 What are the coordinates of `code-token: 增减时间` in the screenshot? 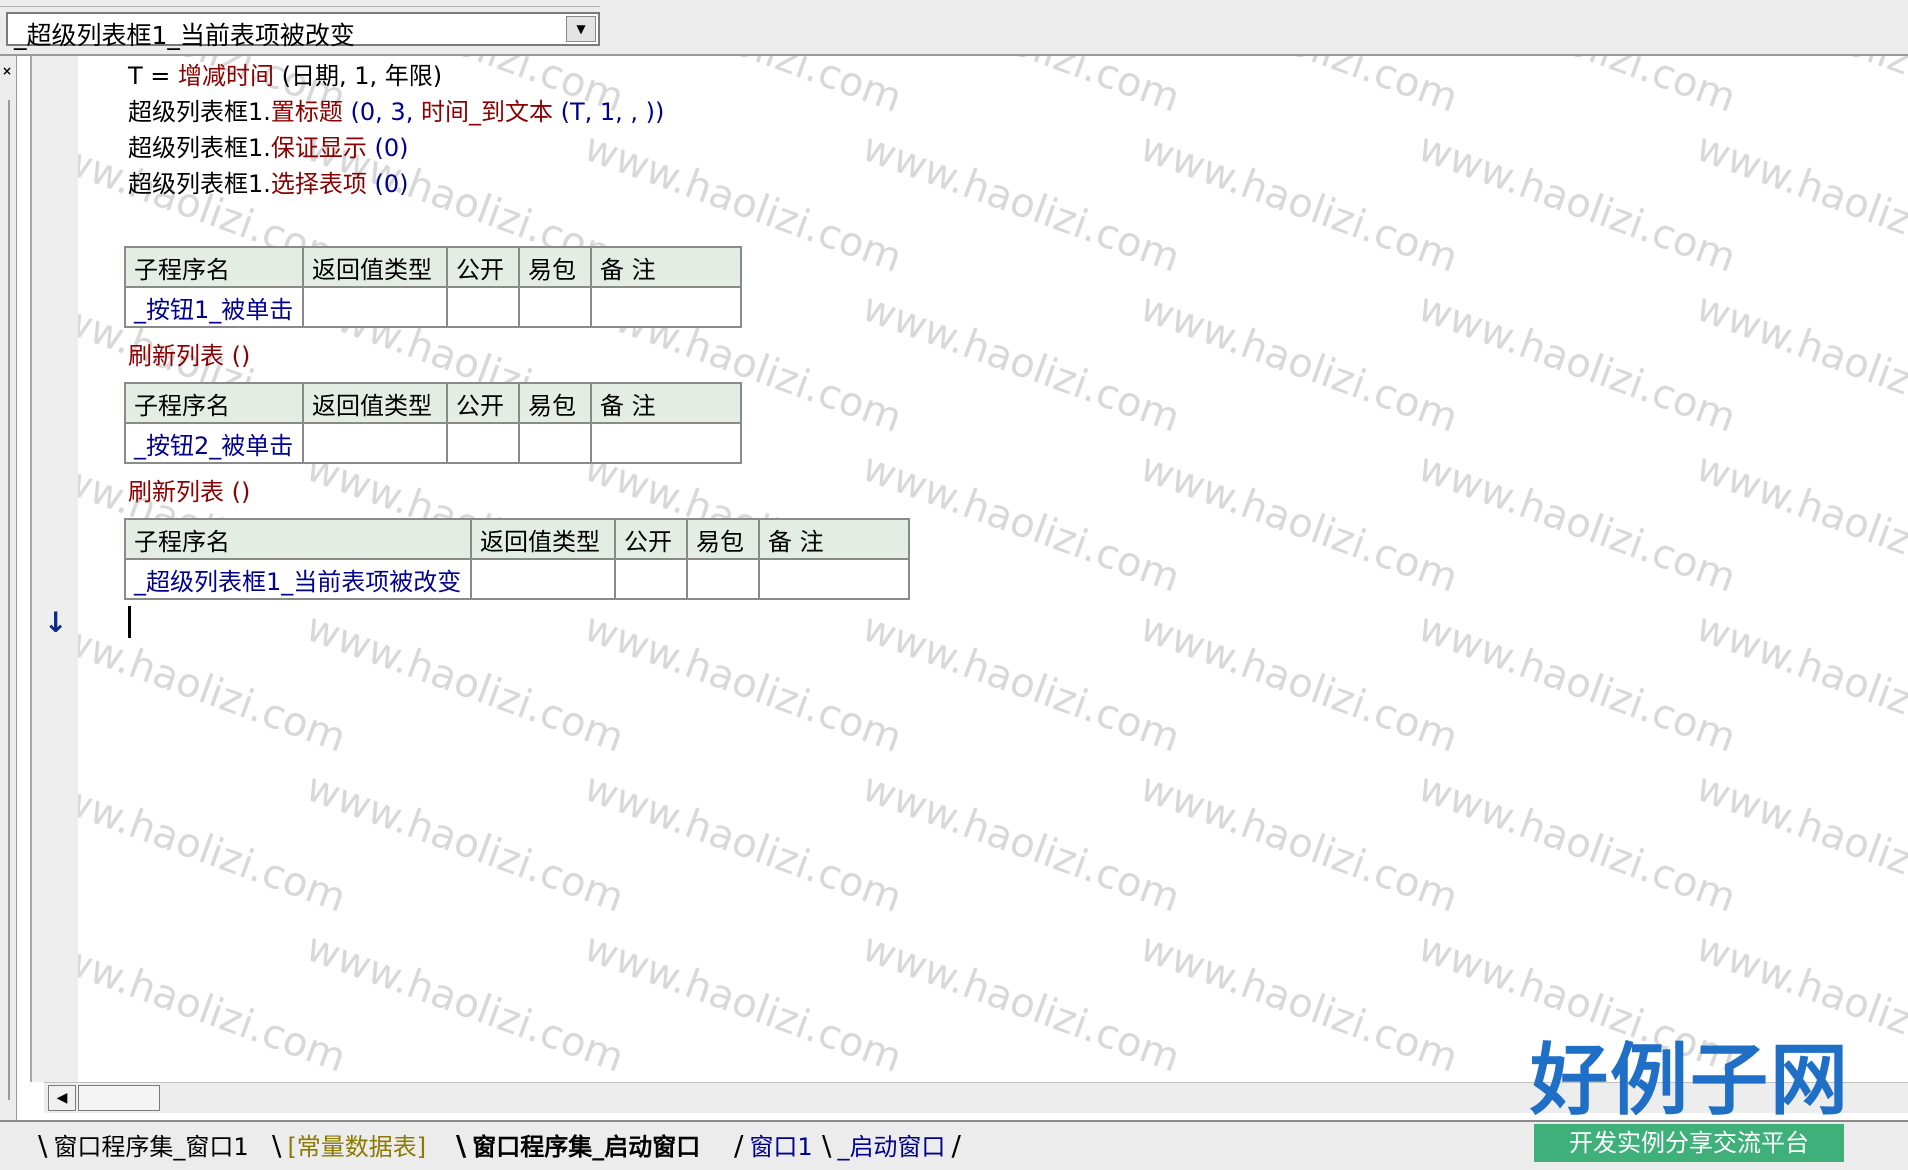 It's located at (226, 76).